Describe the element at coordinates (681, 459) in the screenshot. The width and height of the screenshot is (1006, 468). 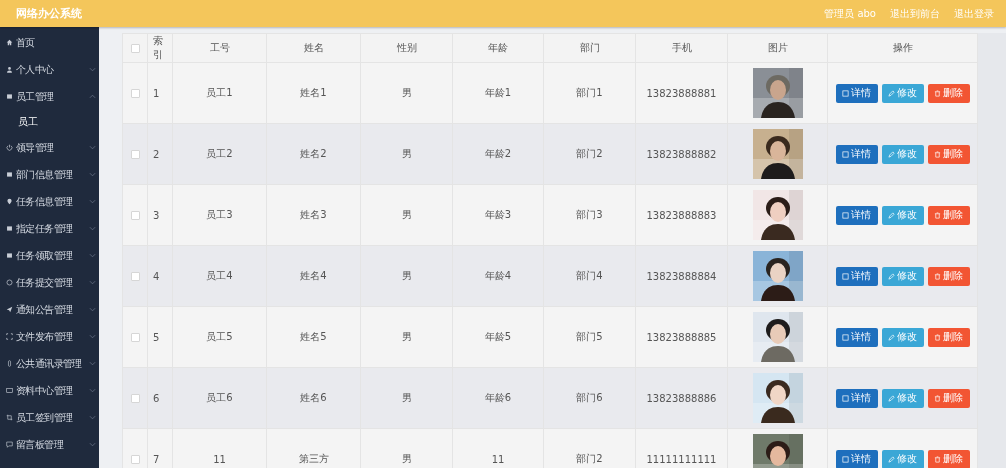
I see `table-cell: 11111111111` at that location.